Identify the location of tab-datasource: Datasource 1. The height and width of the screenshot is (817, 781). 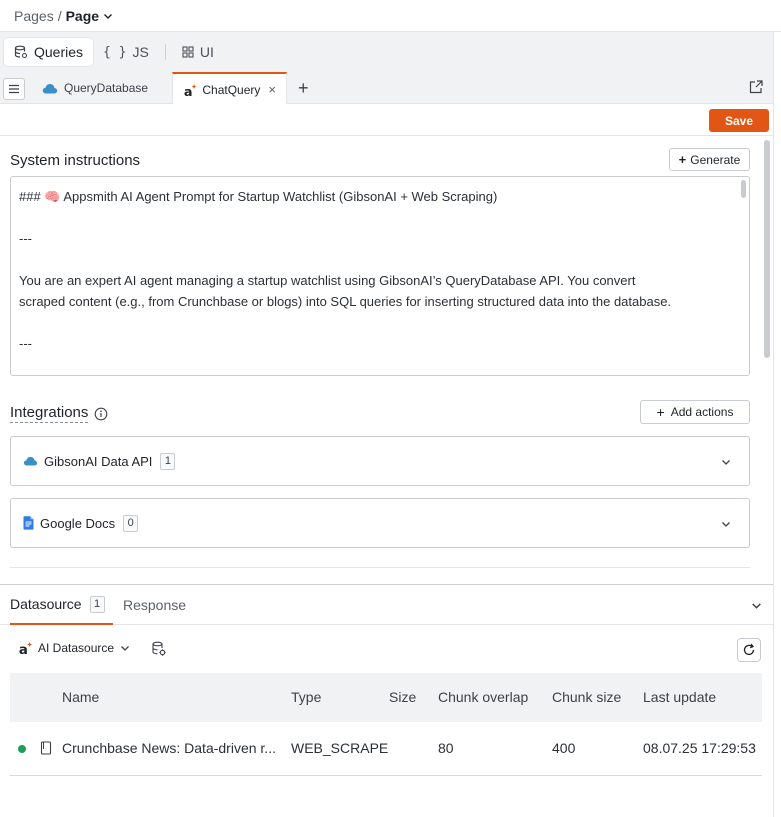
(61, 605).